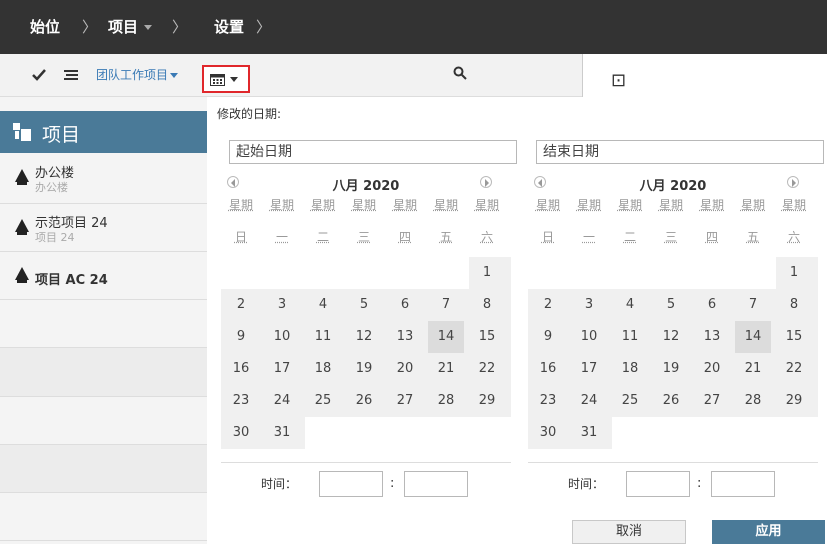 The height and width of the screenshot is (544, 827). What do you see at coordinates (671, 221) in the screenshot?
I see `weekday-header: 星期三` at bounding box center [671, 221].